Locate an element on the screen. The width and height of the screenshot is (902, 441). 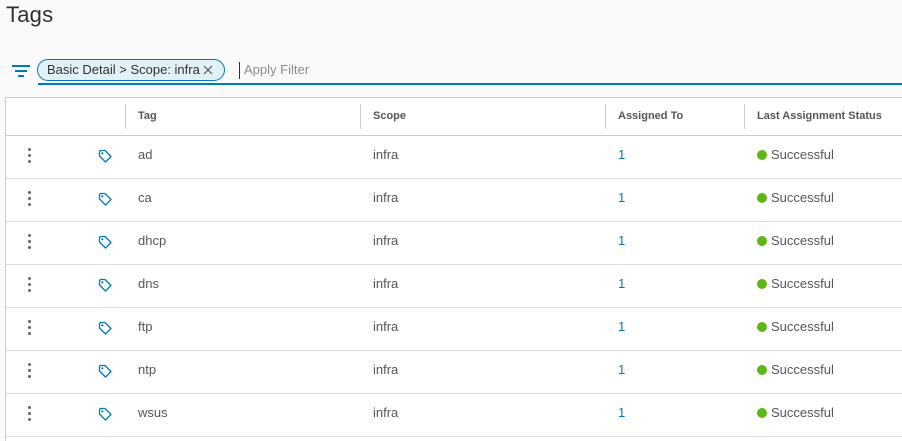
filter-chip-scope: Basic Detail > Scope: infra is located at coordinates (131, 70).